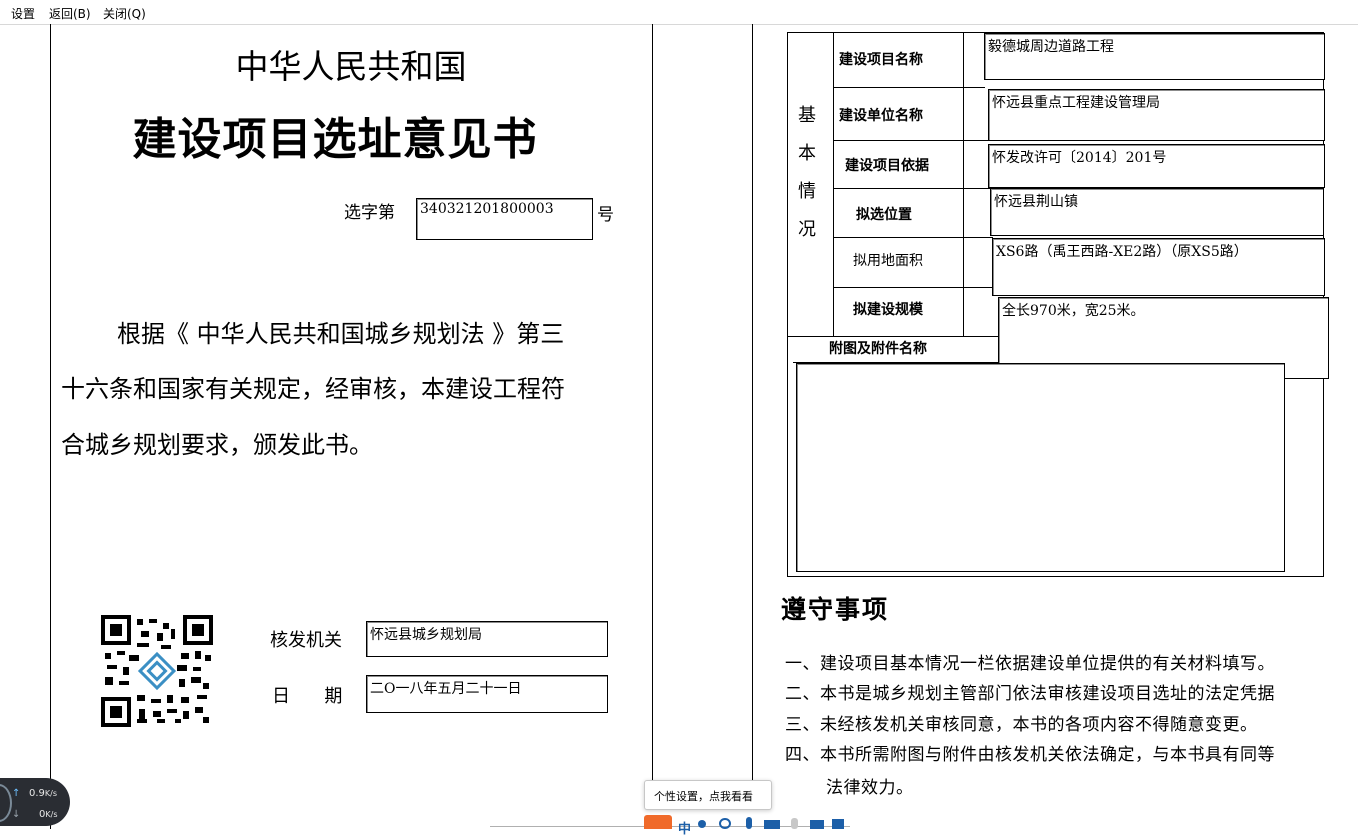  Describe the element at coordinates (887, 166) in the screenshot. I see `row-3-label: 建设项目依据` at that location.